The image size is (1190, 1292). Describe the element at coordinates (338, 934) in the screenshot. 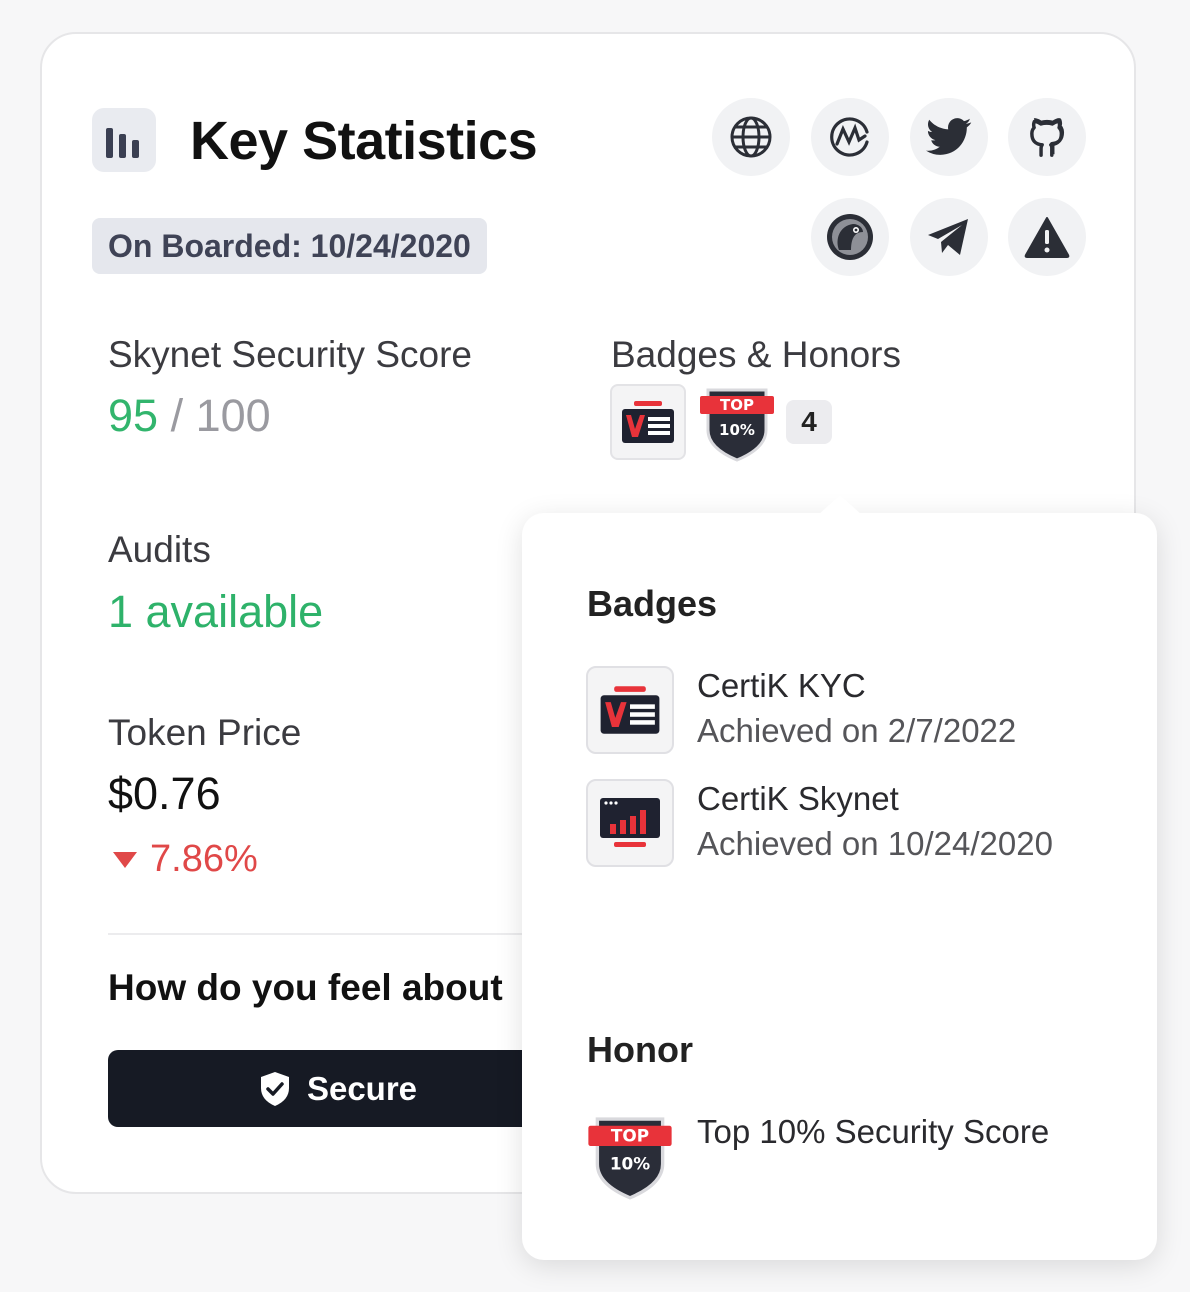

I see `divider` at that location.